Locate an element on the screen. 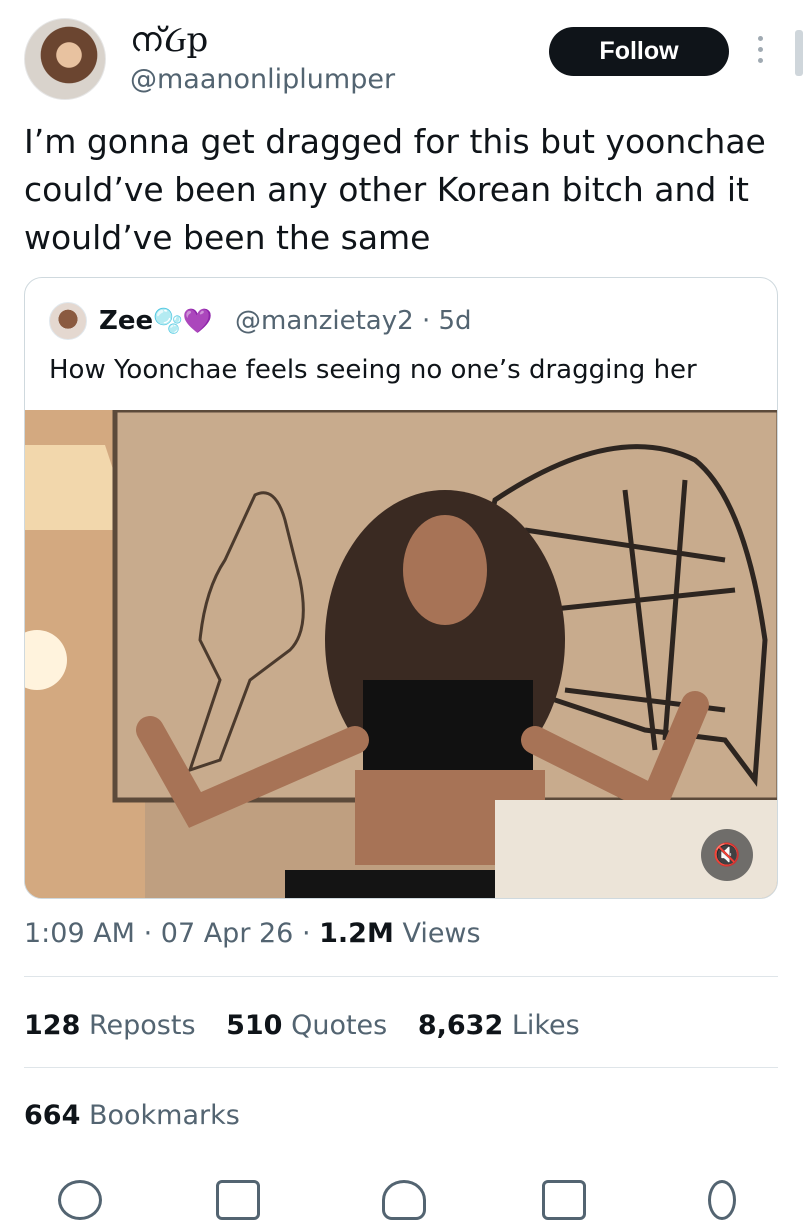 The height and width of the screenshot is (1220, 803). repost-icon is located at coordinates (238, 1200).